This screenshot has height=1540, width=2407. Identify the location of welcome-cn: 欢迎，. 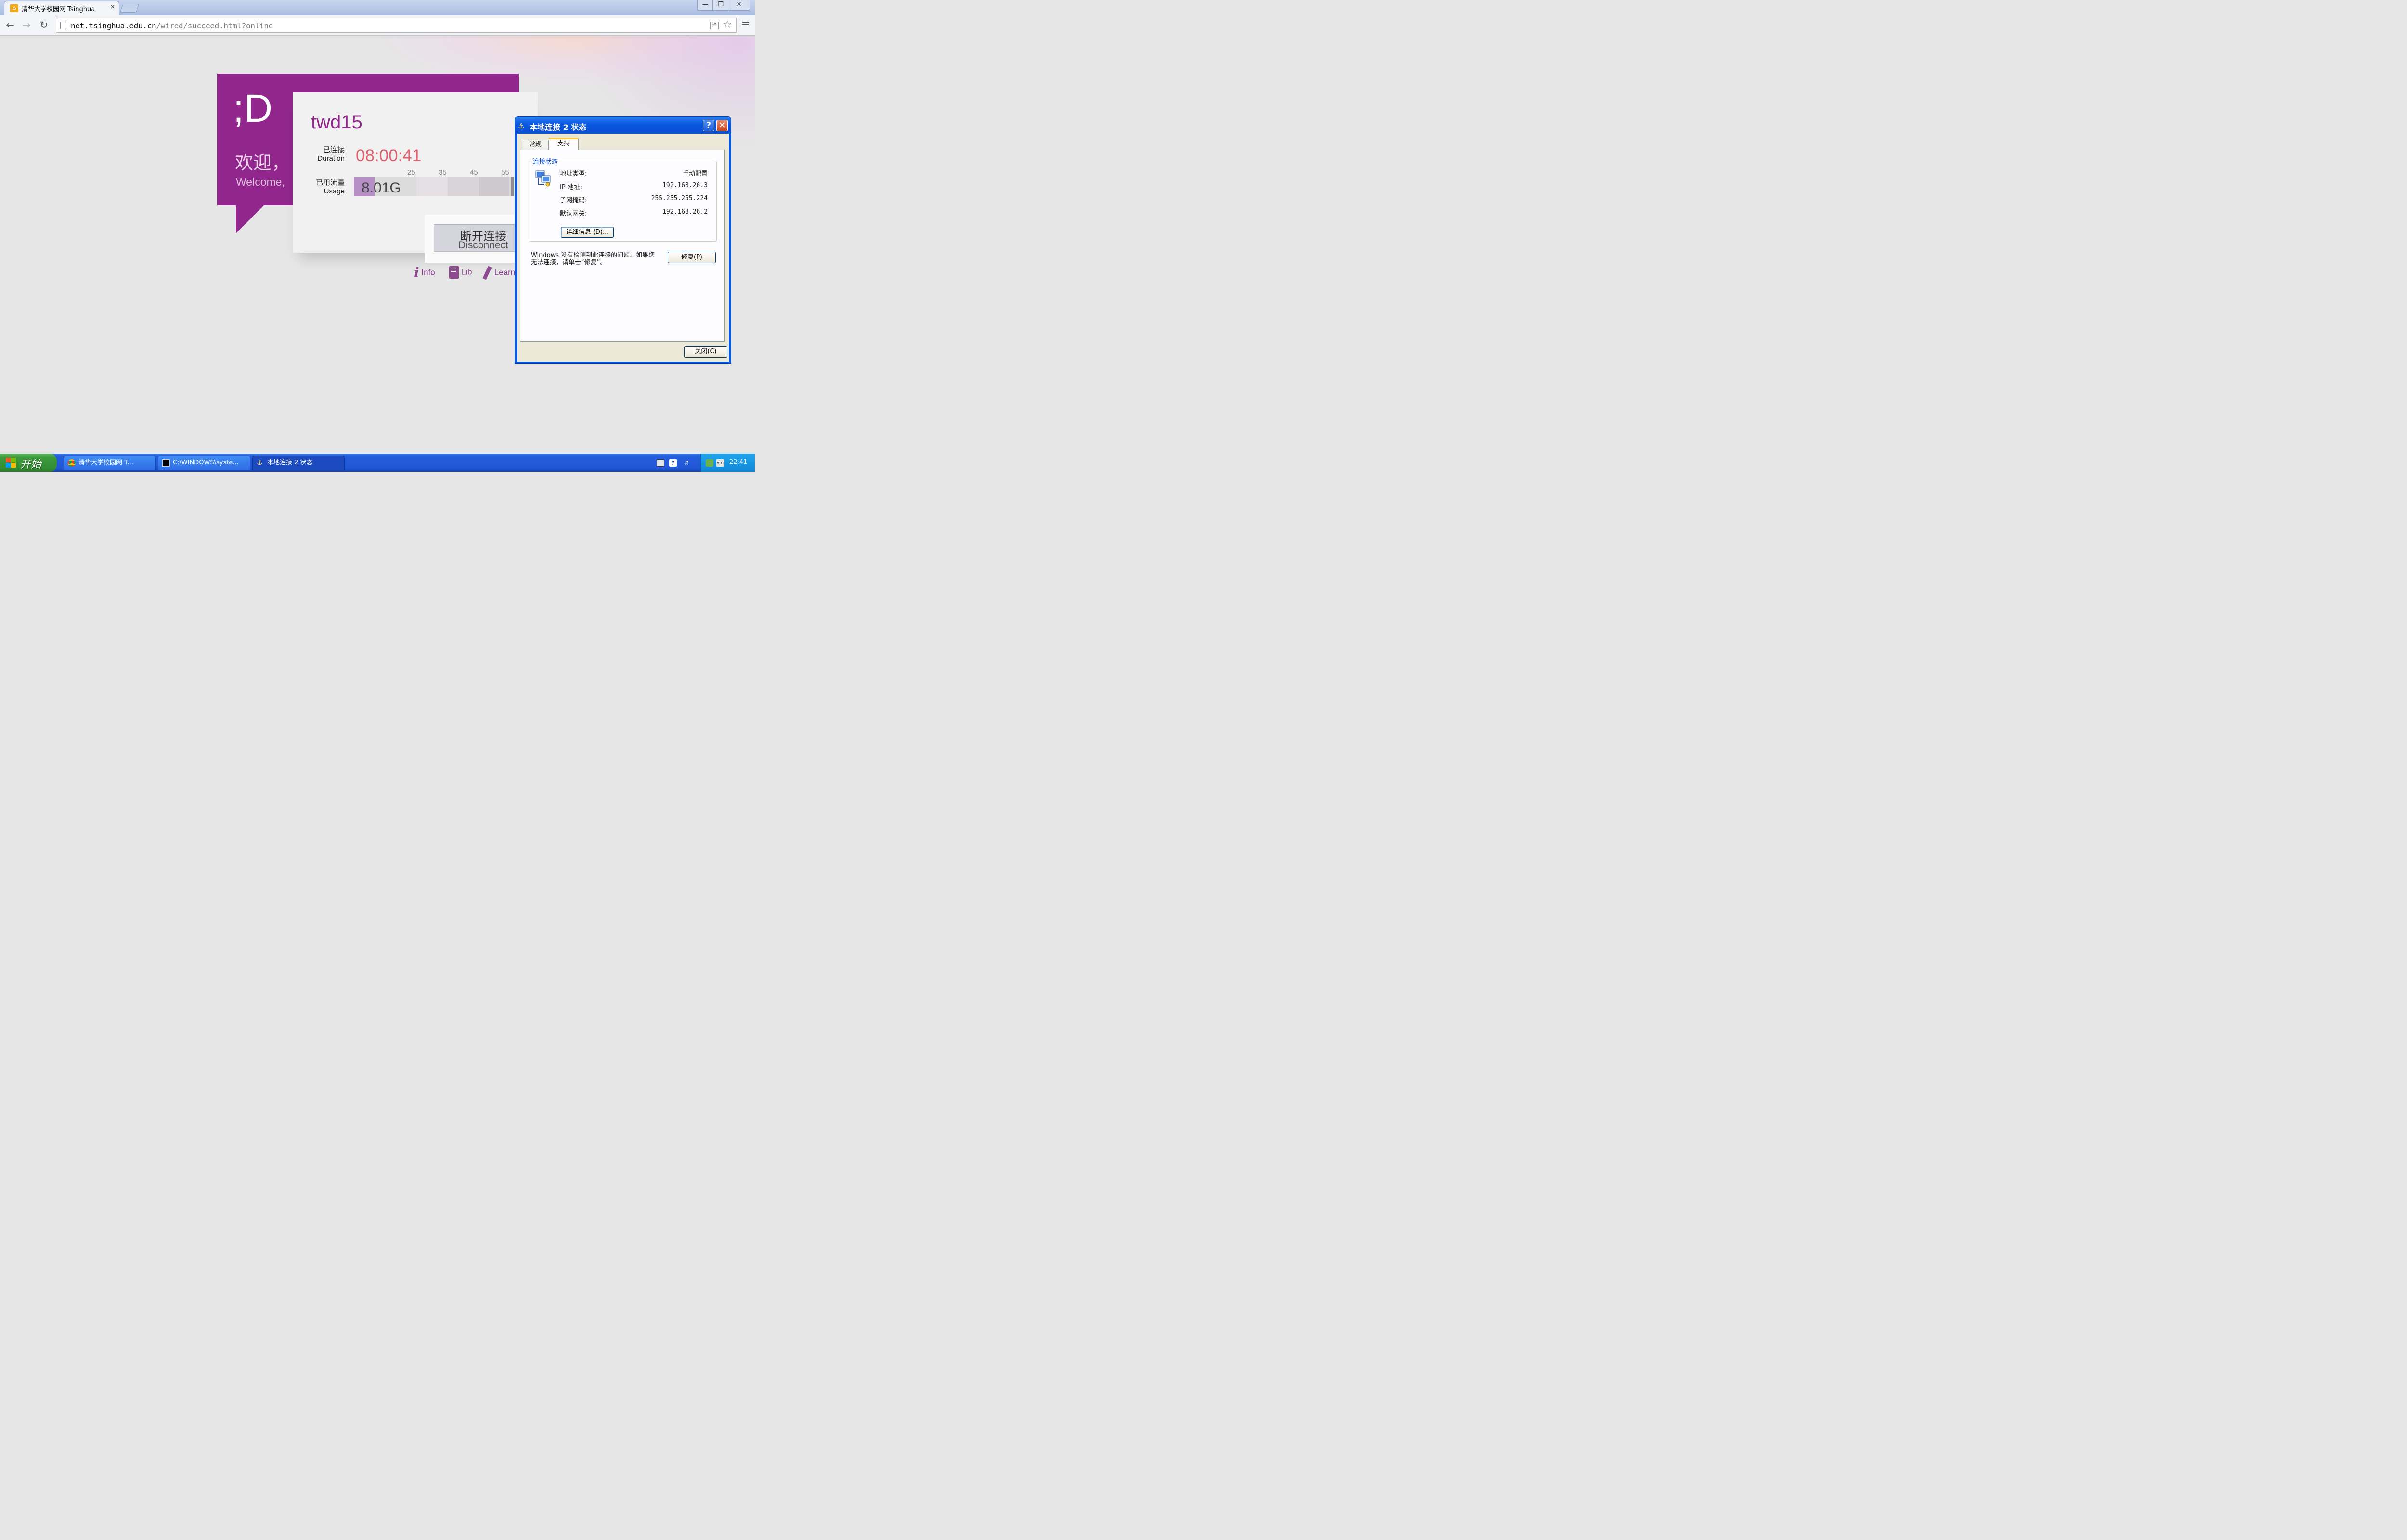
(262, 162).